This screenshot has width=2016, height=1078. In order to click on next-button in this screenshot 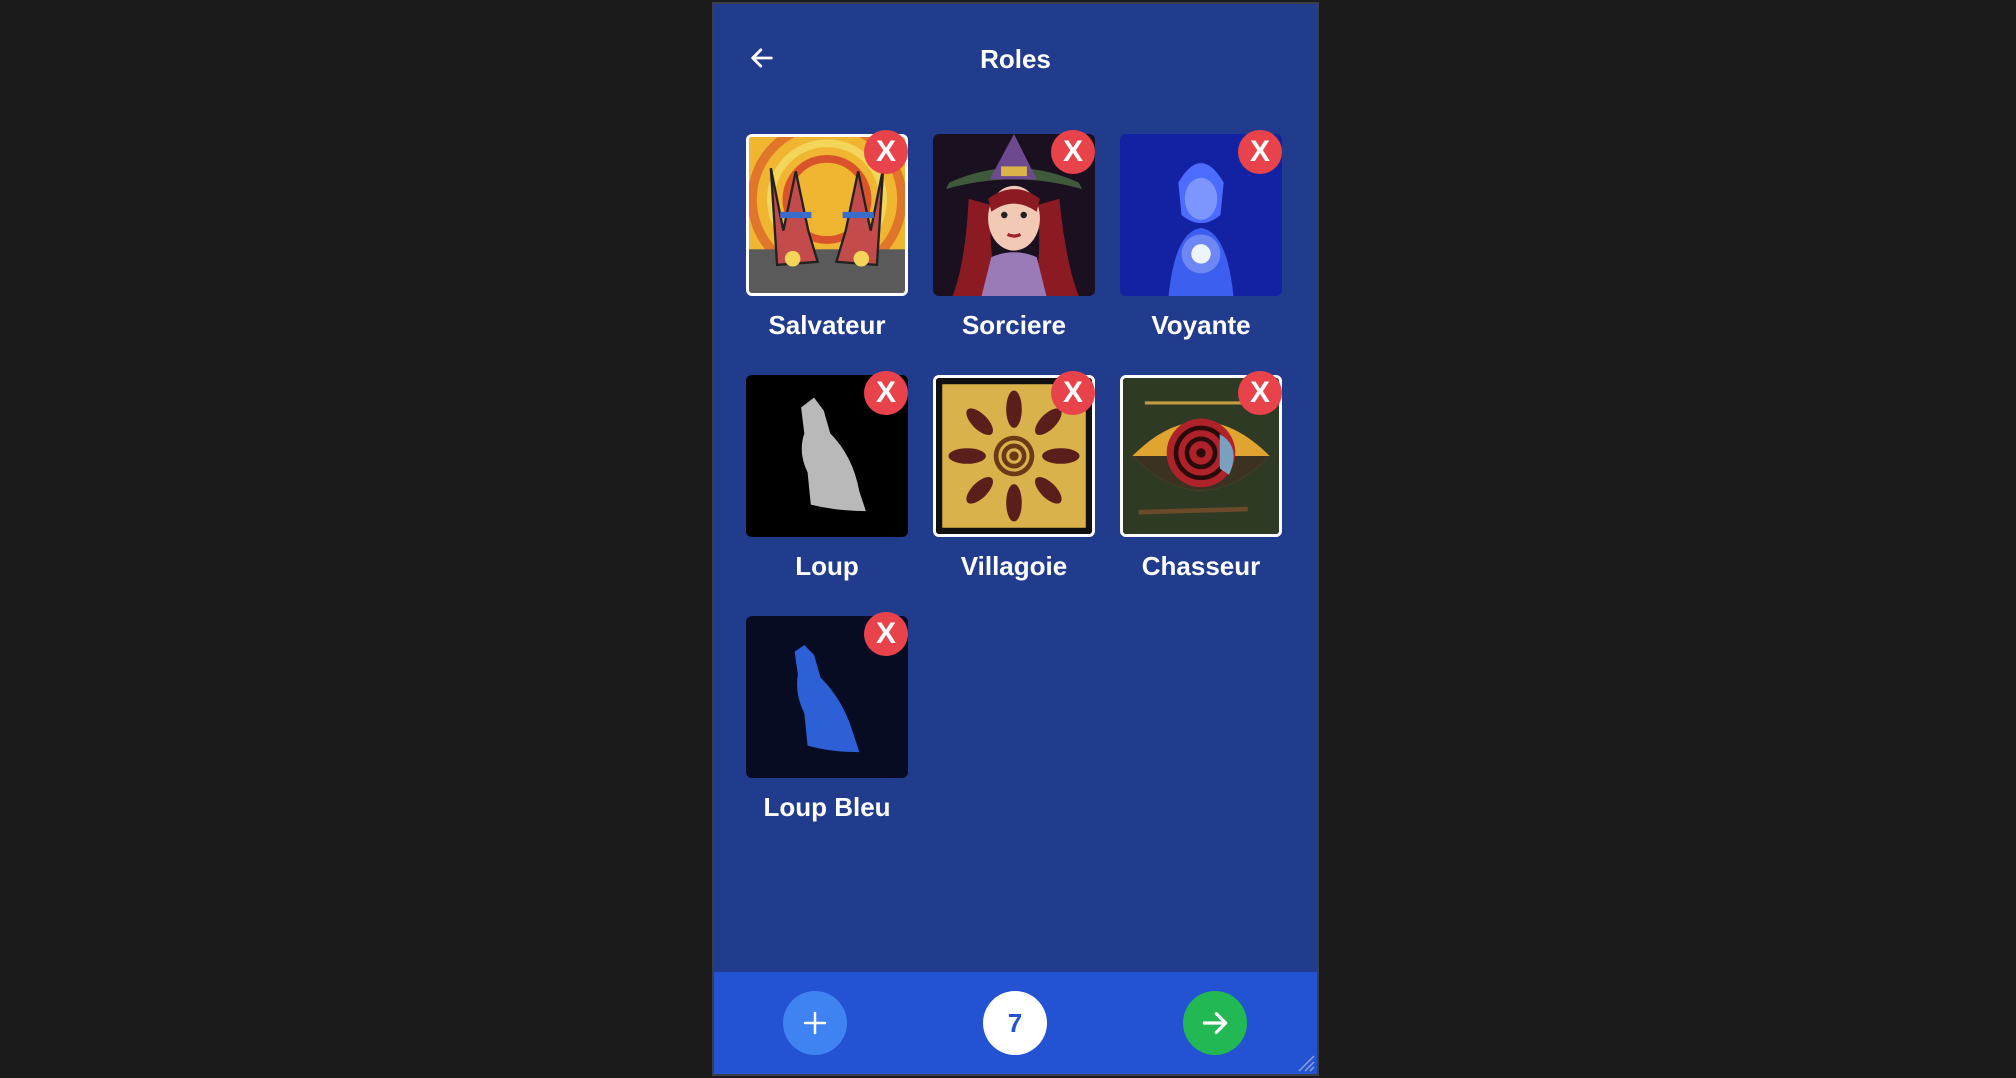, I will do `click(1215, 1023)`.